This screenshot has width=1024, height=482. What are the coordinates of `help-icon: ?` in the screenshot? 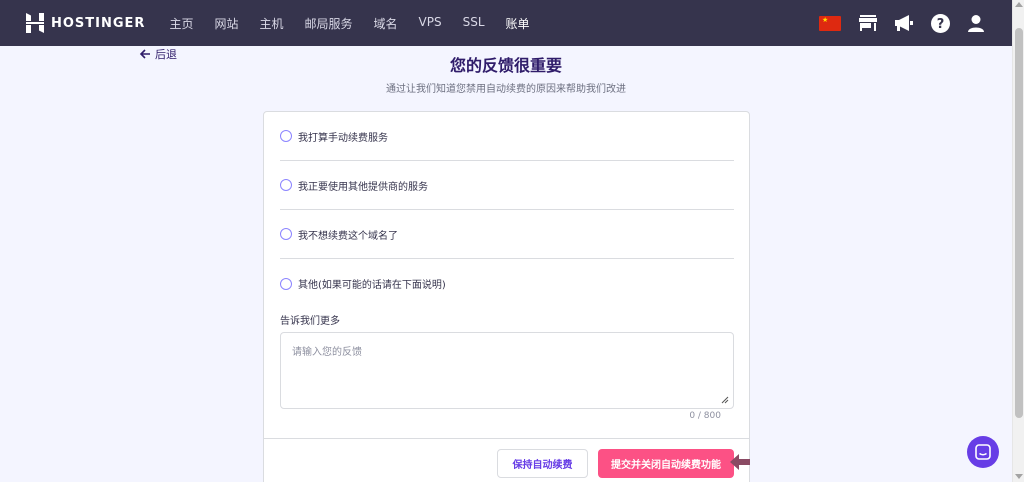 It's located at (940, 23).